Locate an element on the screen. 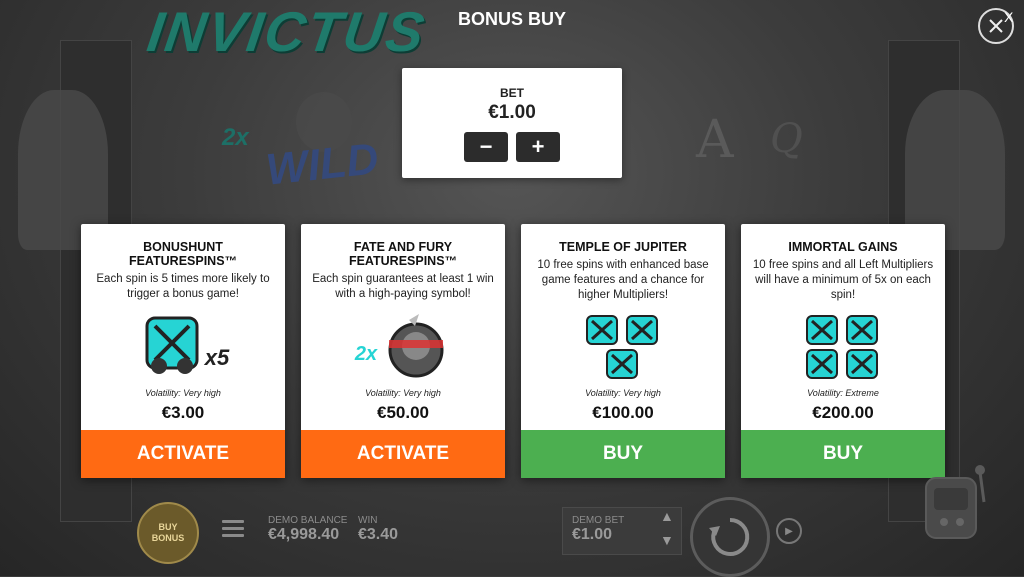  mascot-character is located at coordinates (956, 516).